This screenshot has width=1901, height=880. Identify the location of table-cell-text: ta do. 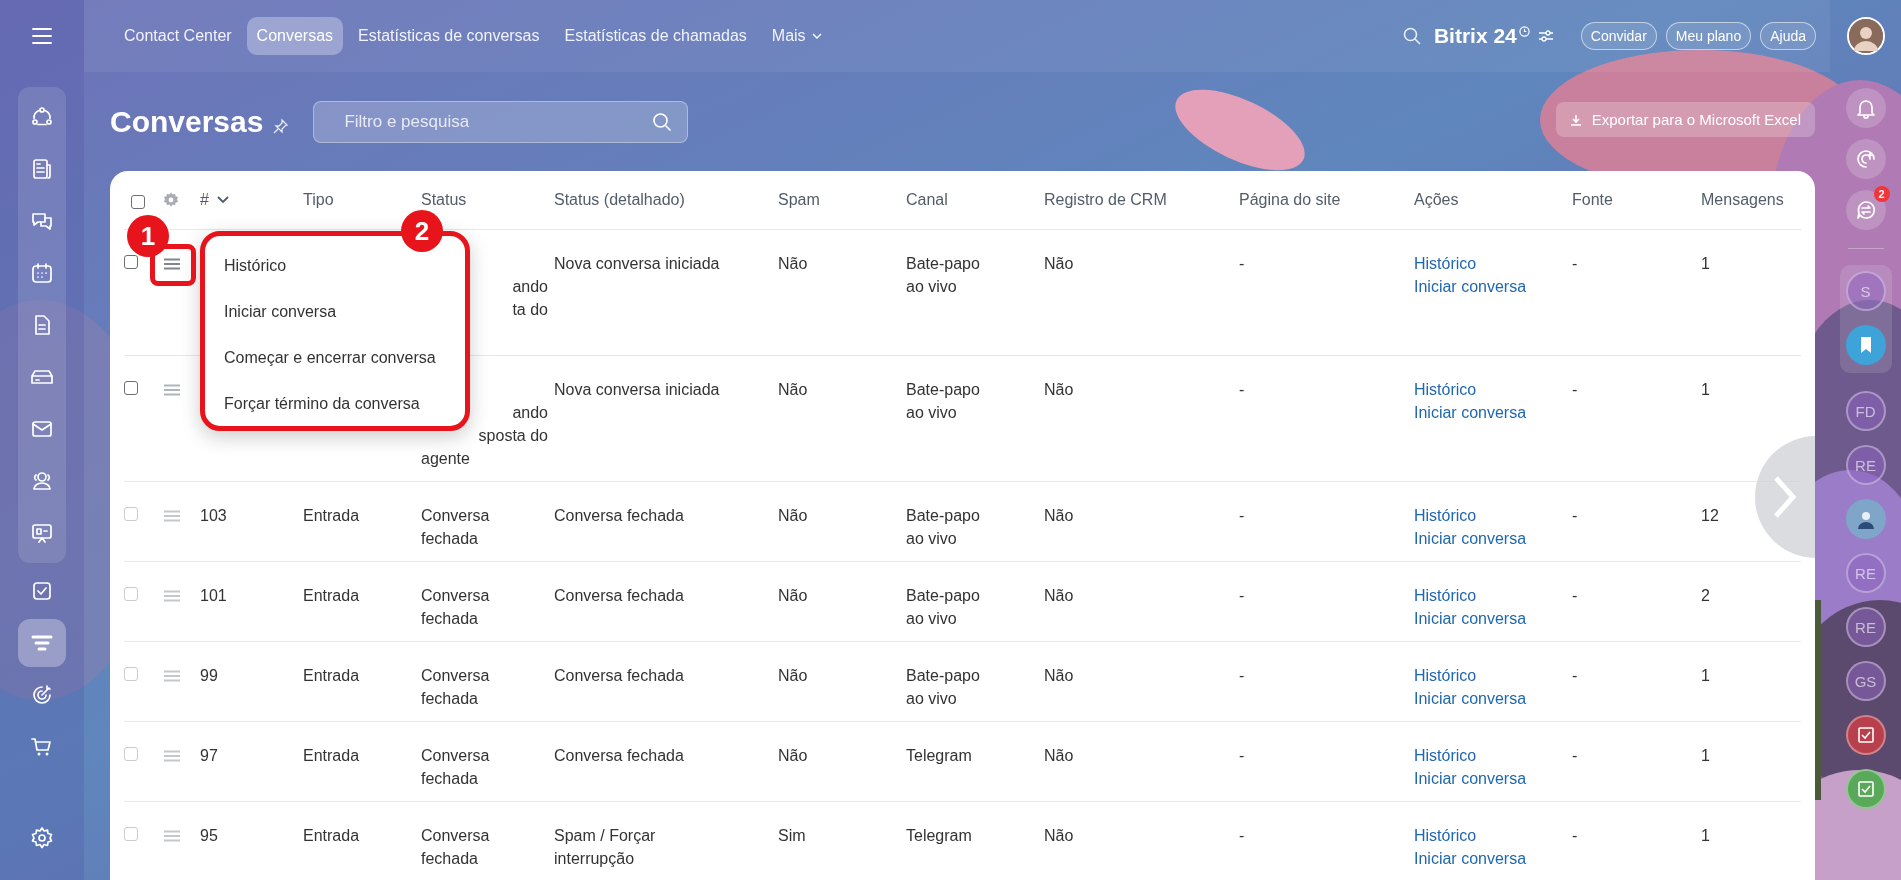
(529, 310).